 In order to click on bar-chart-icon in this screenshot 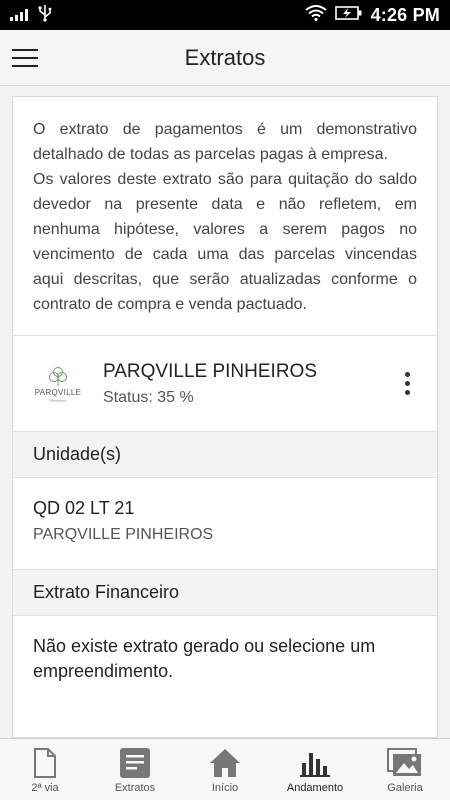, I will do `click(315, 765)`.